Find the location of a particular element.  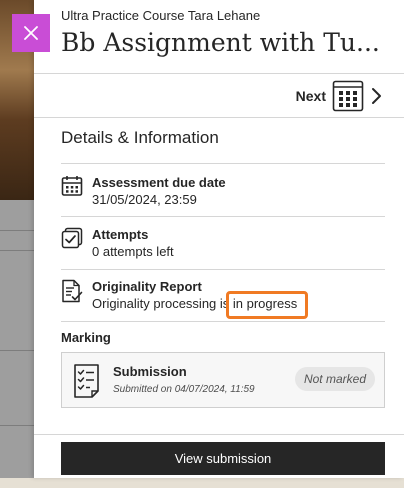

close-button is located at coordinates (31, 33).